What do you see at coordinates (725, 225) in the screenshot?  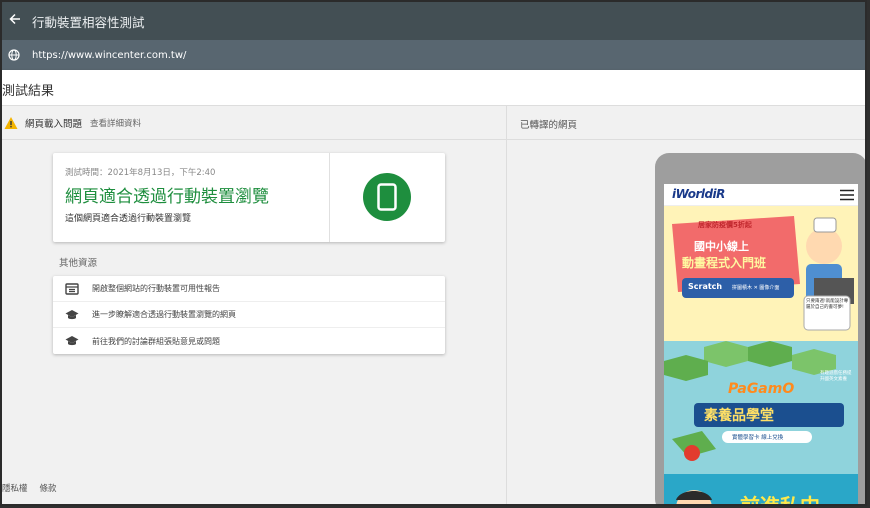 I see `promo-text: 居家防疫價5折起` at bounding box center [725, 225].